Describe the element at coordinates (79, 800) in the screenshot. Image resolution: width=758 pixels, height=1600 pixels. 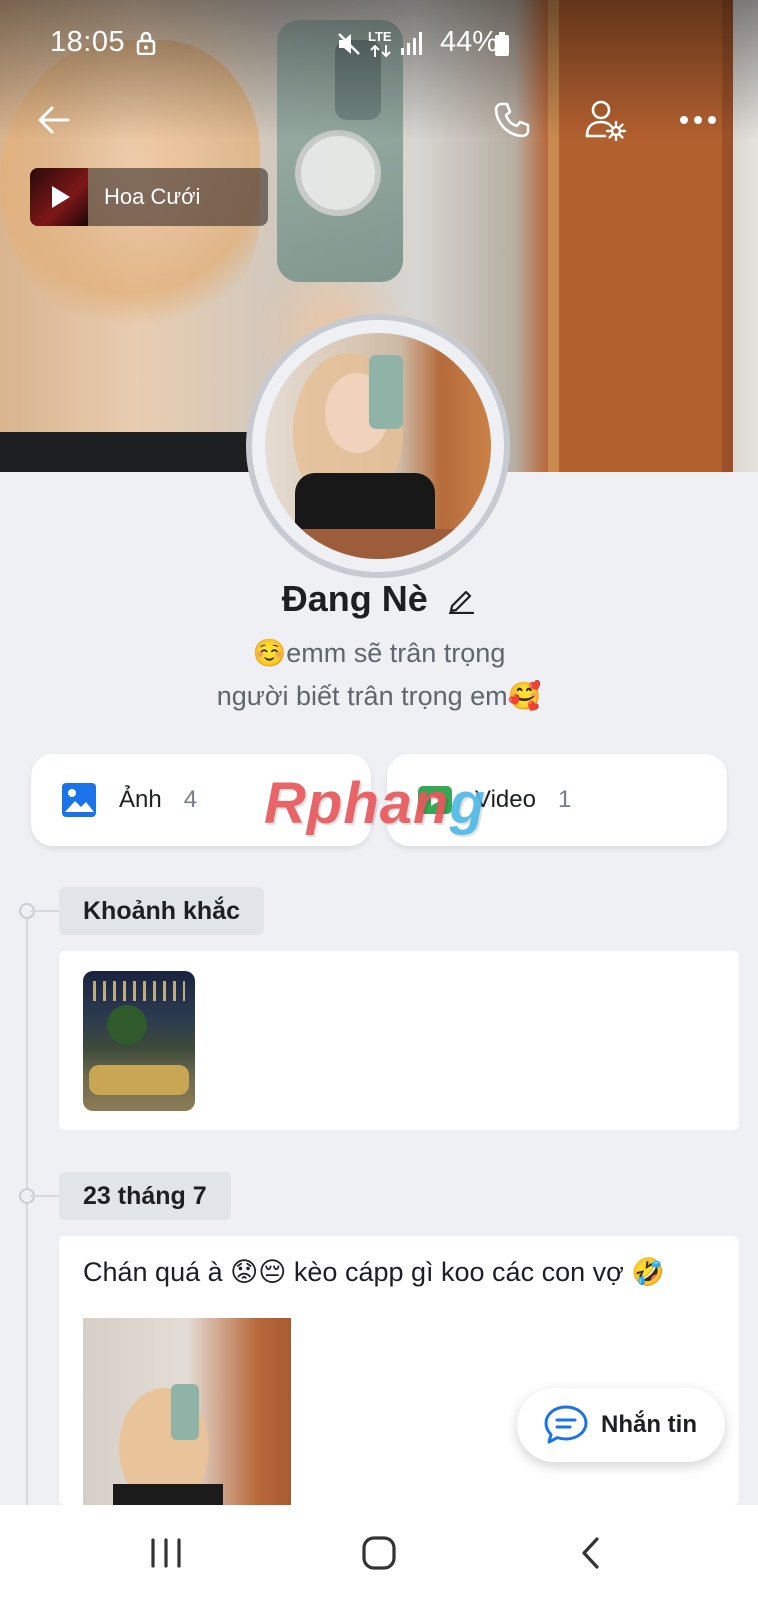
I see `image-icon` at that location.